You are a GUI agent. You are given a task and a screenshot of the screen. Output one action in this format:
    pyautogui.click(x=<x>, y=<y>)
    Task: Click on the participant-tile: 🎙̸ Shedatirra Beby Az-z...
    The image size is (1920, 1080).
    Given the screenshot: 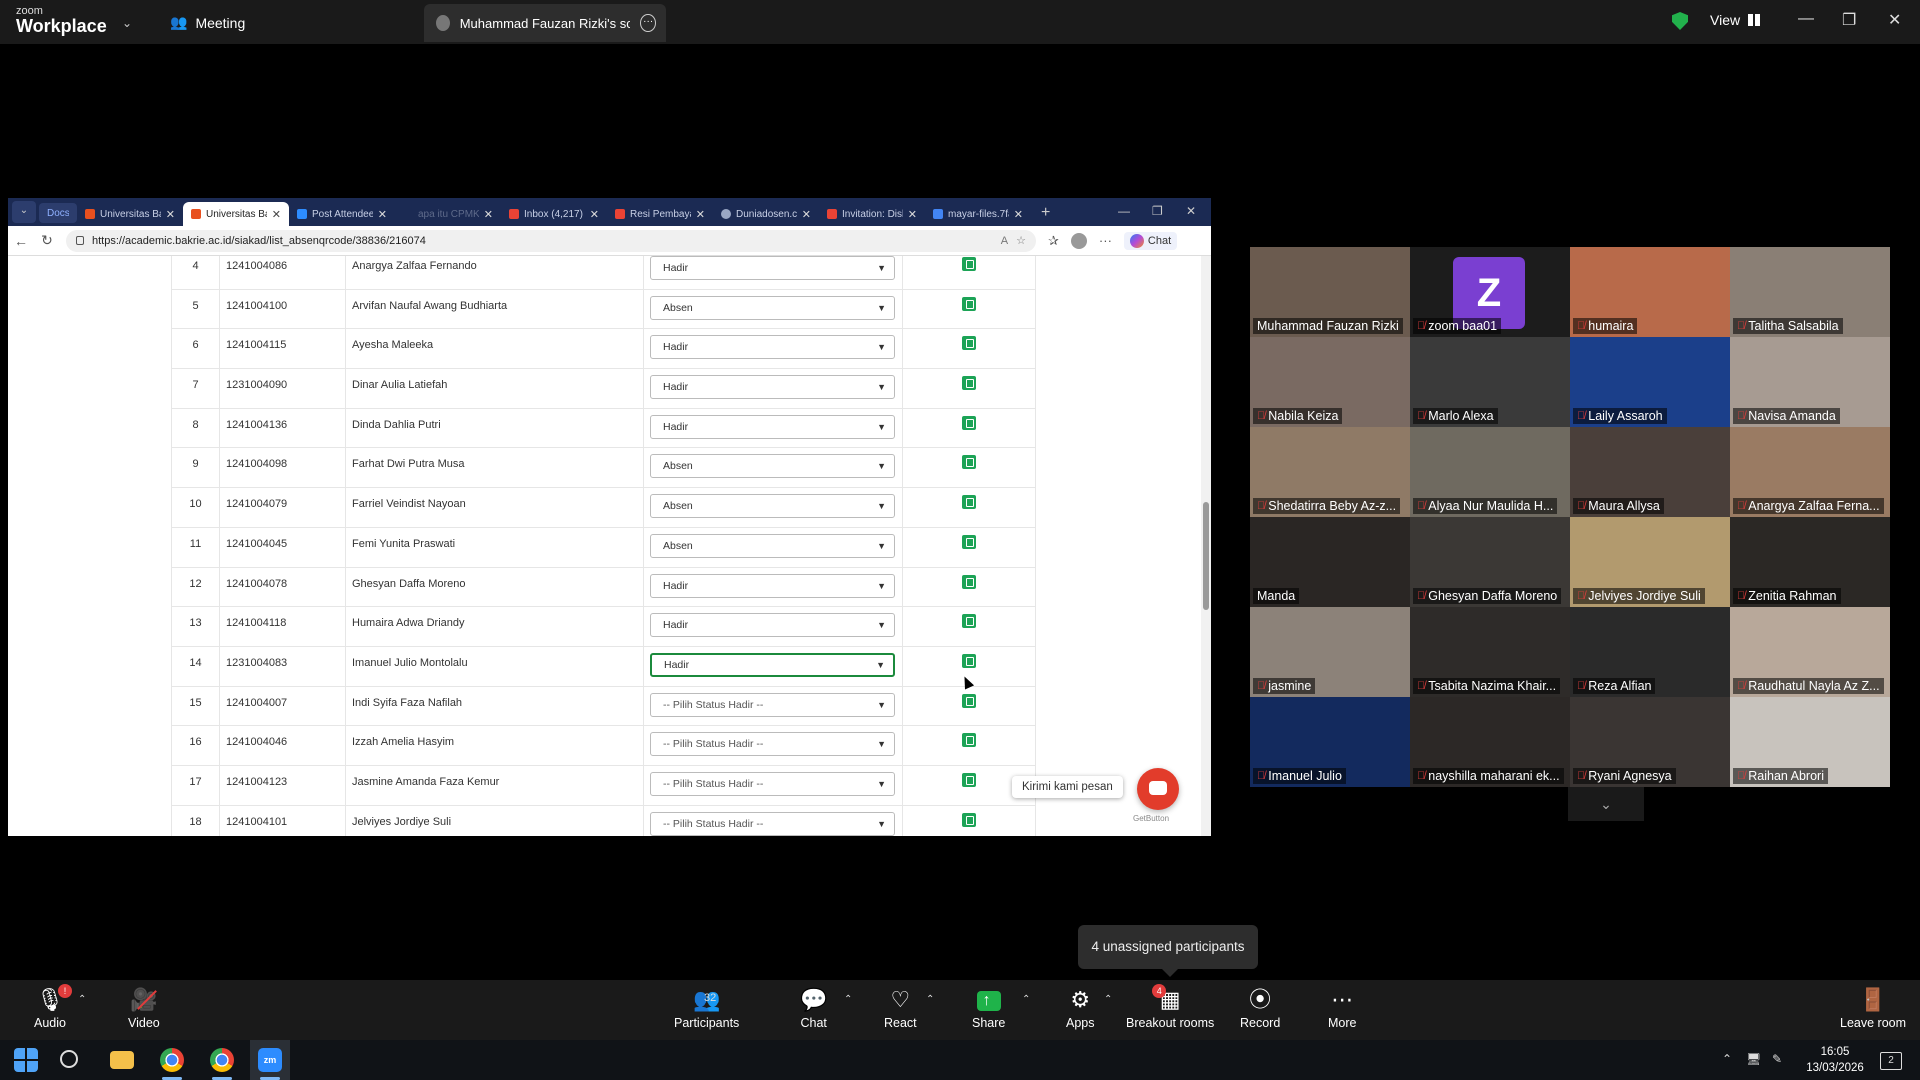 What is the action you would take?
    pyautogui.click(x=1330, y=472)
    